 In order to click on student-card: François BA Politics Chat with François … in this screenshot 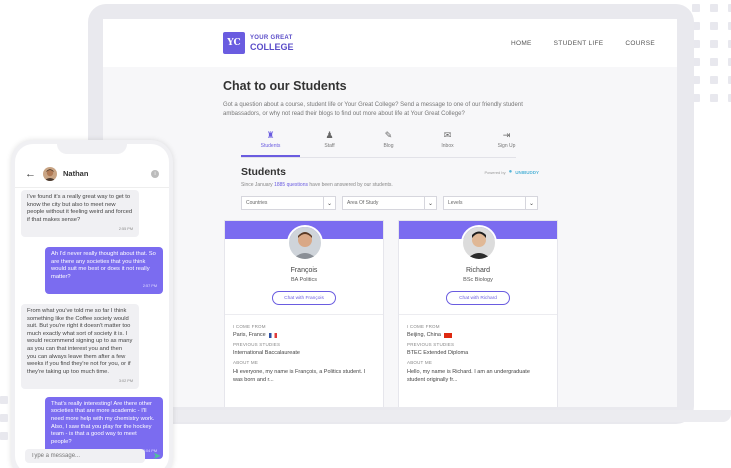, I will do `click(304, 313)`.